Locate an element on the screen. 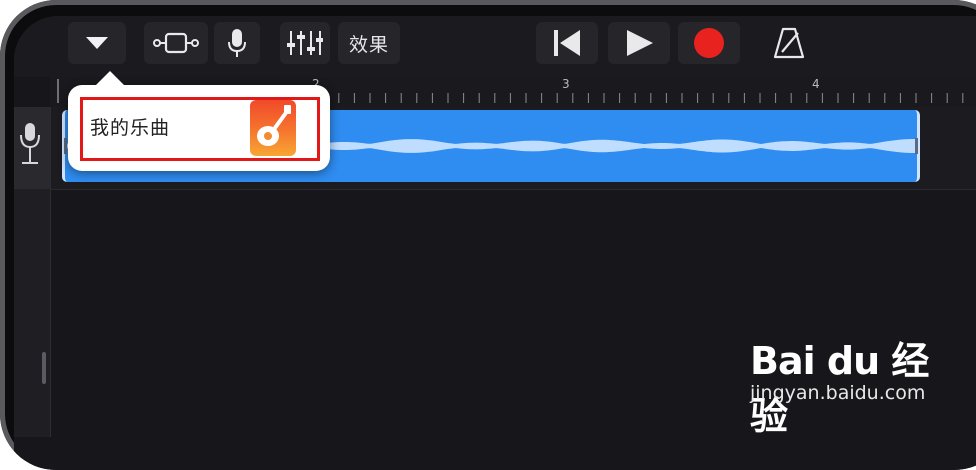 The height and width of the screenshot is (470, 976). audio-recorder-icon is located at coordinates (30, 143).